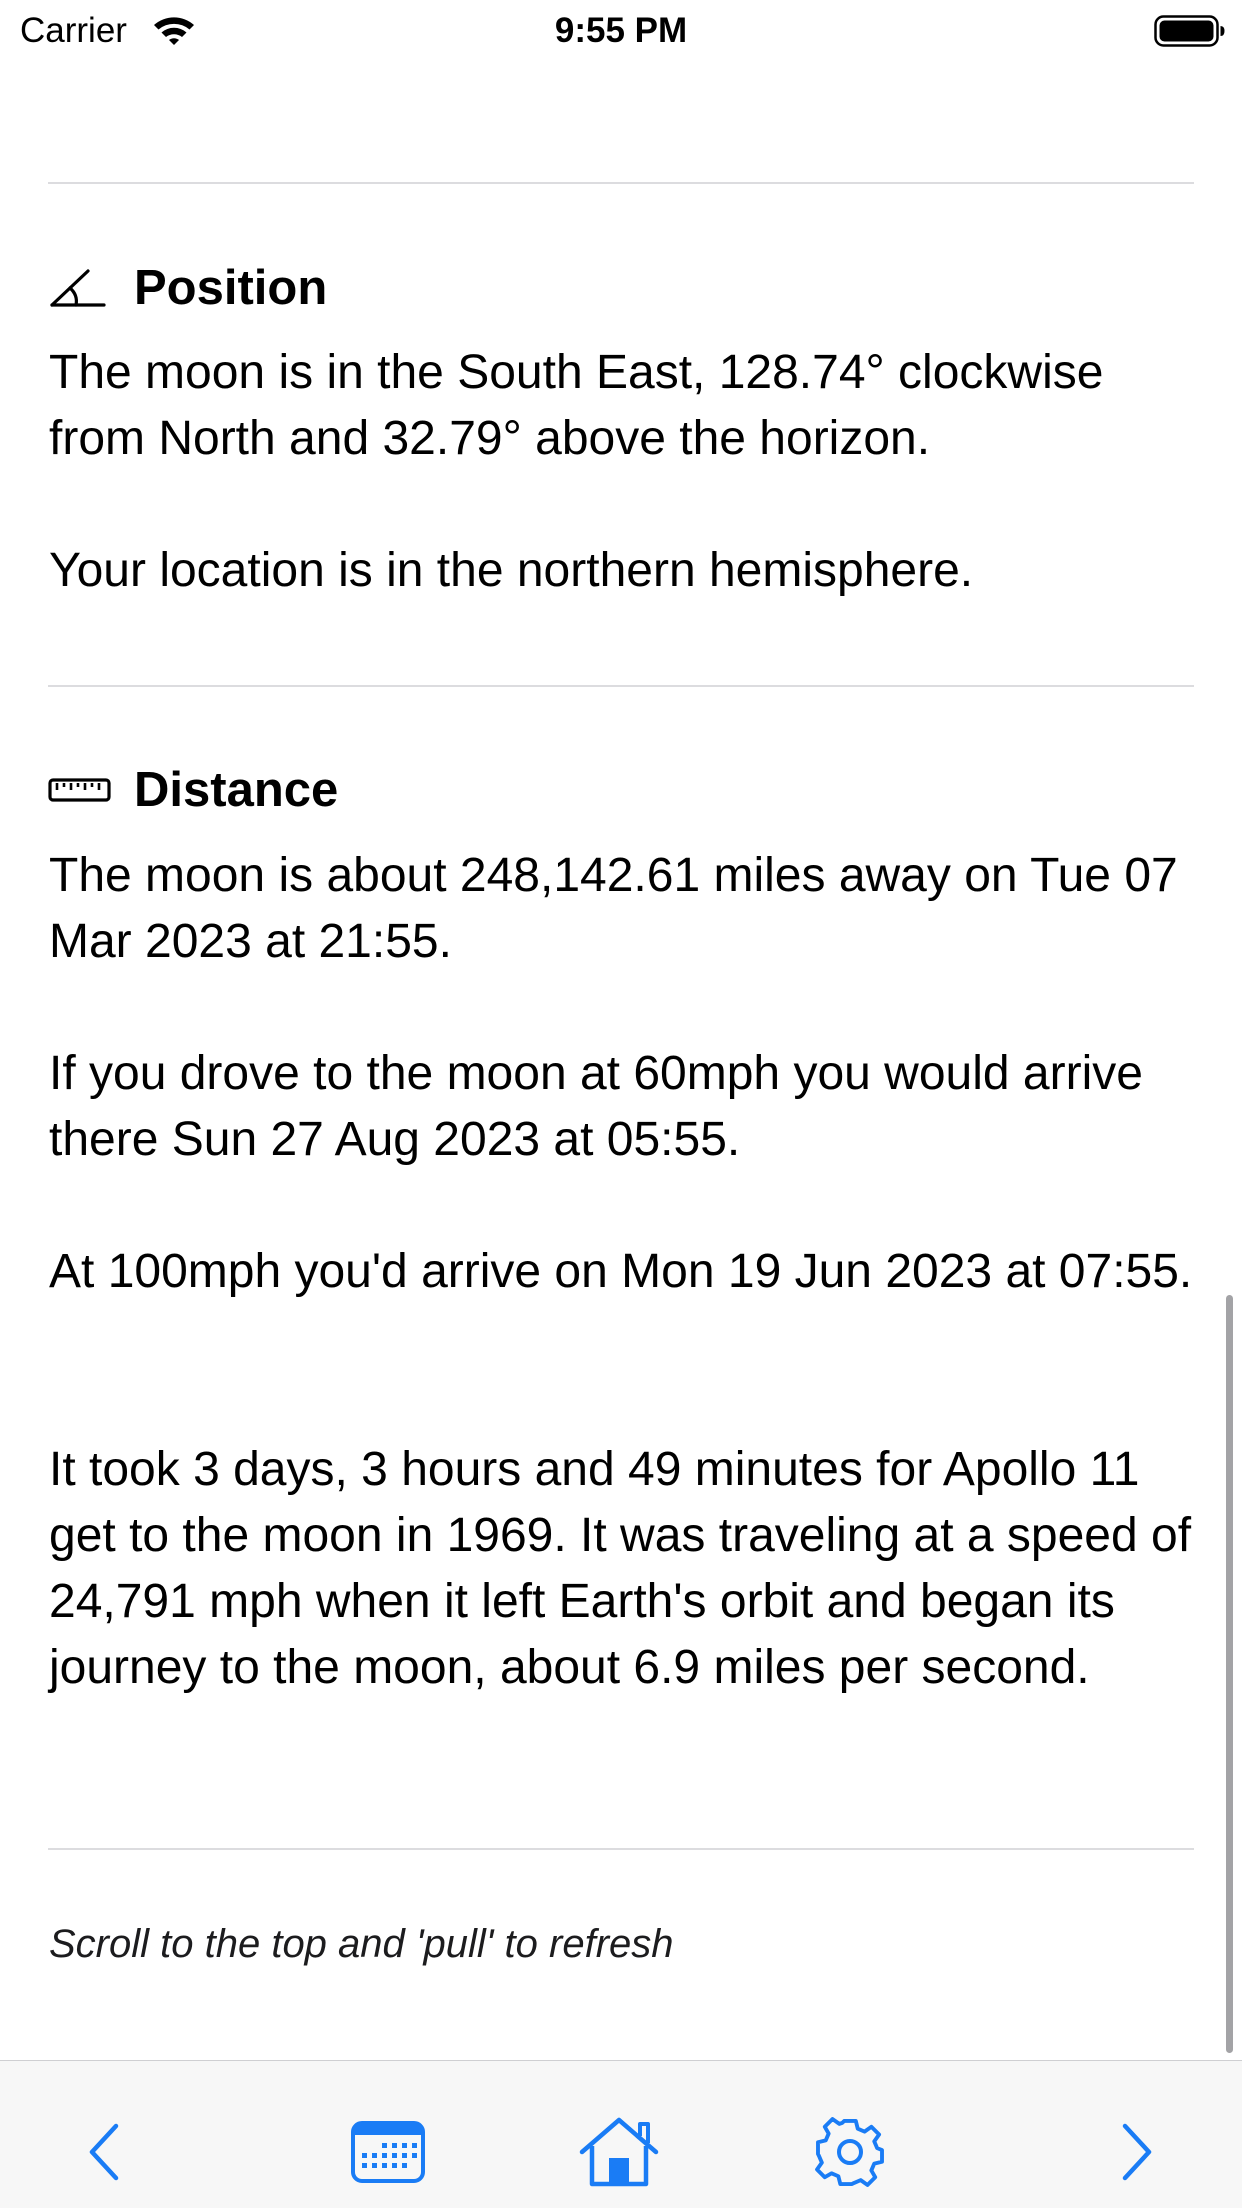 The image size is (1242, 2208). I want to click on angle-icon, so click(80, 288).